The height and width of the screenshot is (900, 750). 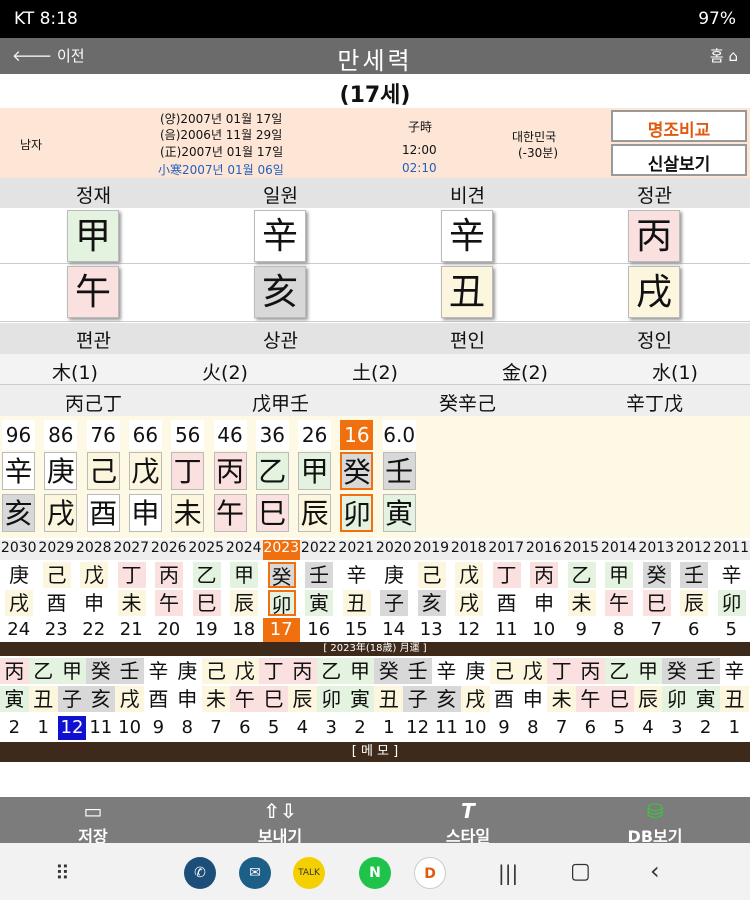 I want to click on year-age: 16, so click(x=319, y=630).